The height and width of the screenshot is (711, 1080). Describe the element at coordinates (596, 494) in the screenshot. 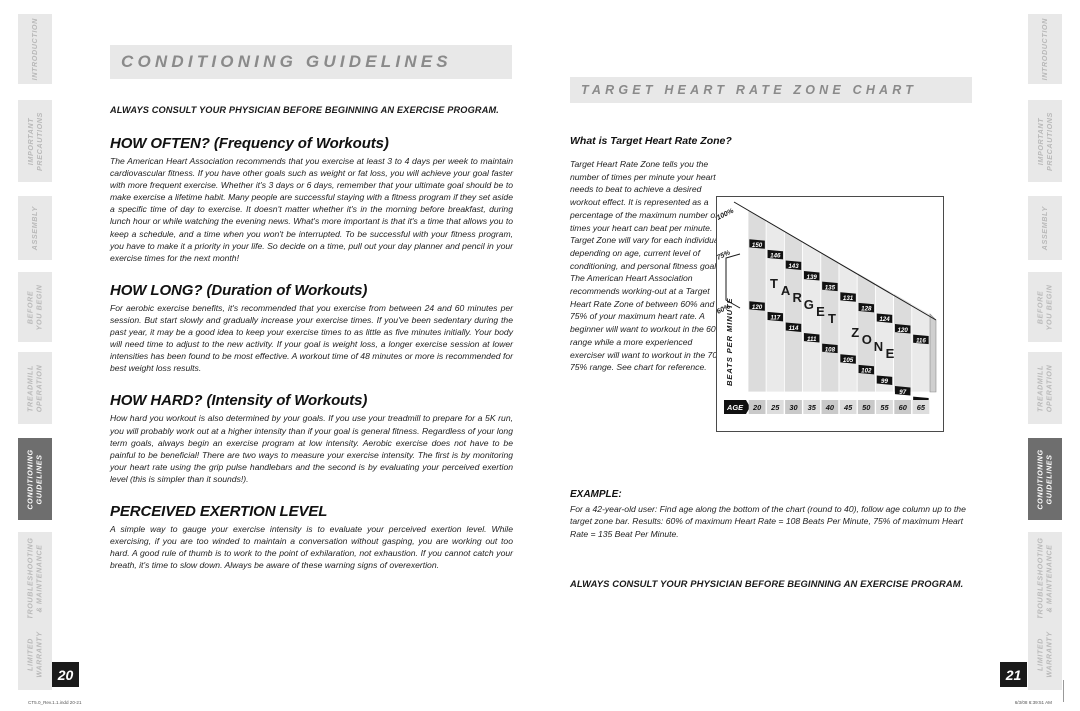

I see `example-title: EXAMPLE:` at that location.